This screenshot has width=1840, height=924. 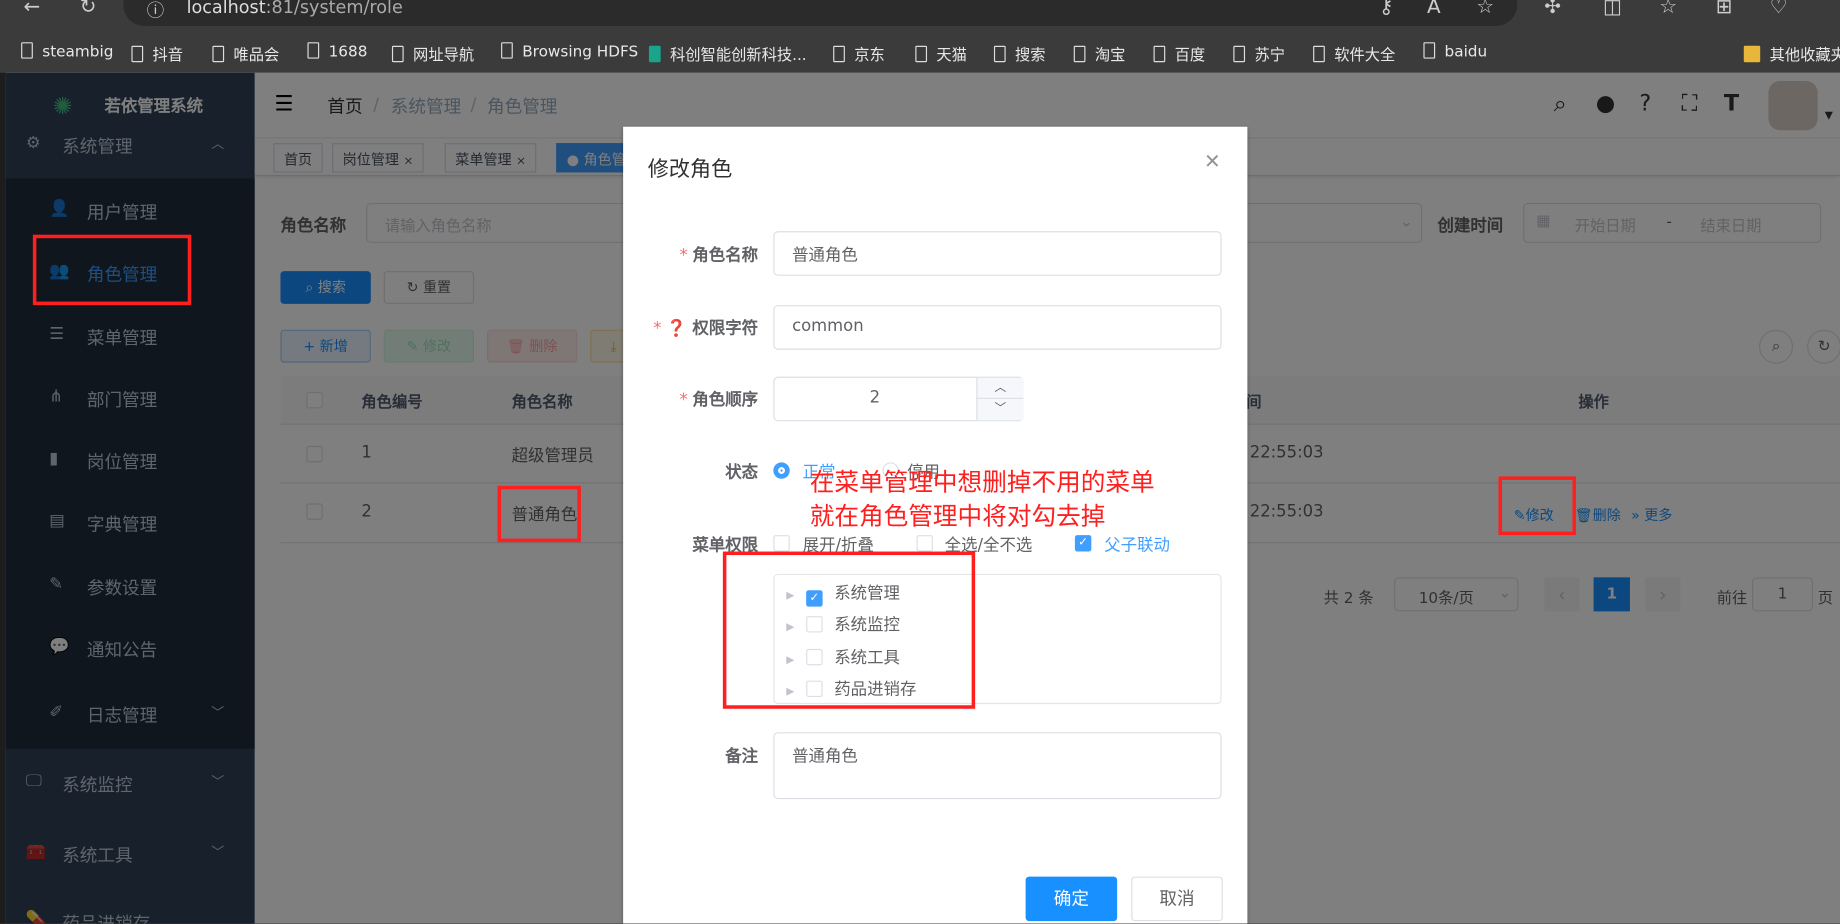 What do you see at coordinates (1724, 9) in the screenshot?
I see `collections-icon: ⊞` at bounding box center [1724, 9].